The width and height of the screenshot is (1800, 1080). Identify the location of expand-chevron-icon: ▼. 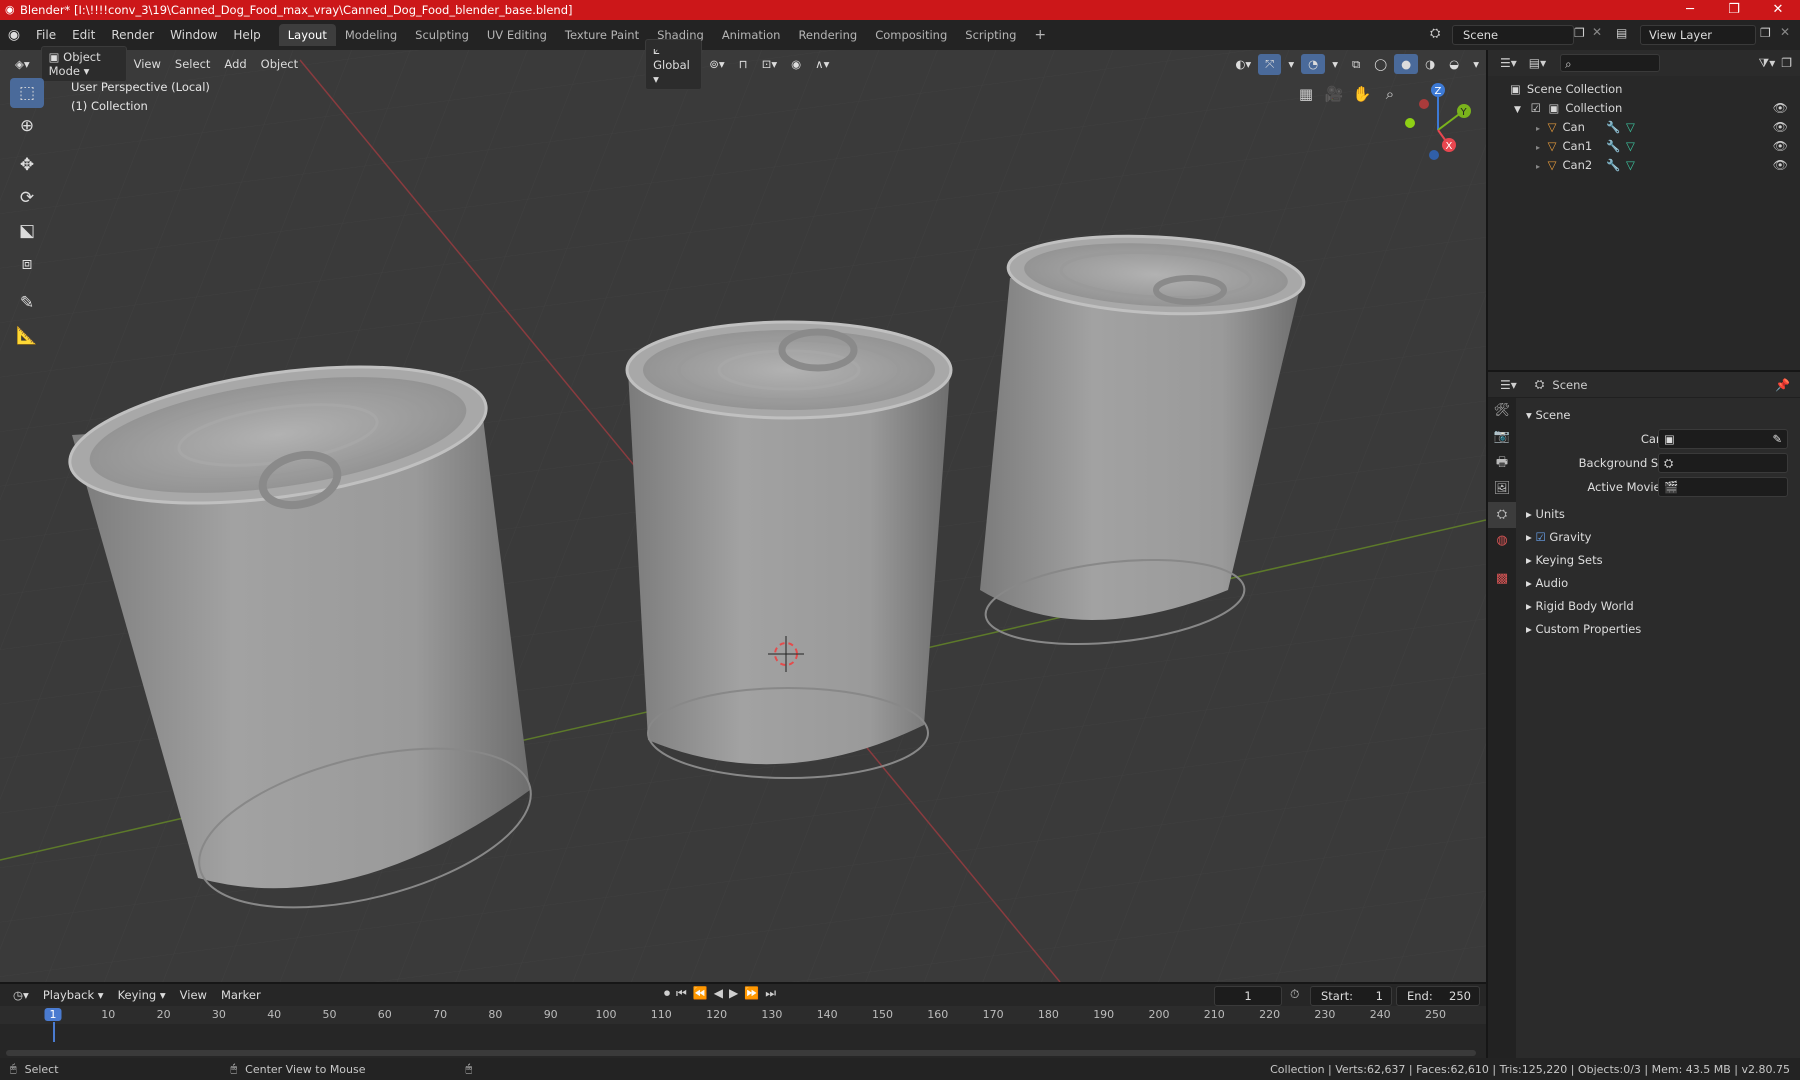
(1517, 110).